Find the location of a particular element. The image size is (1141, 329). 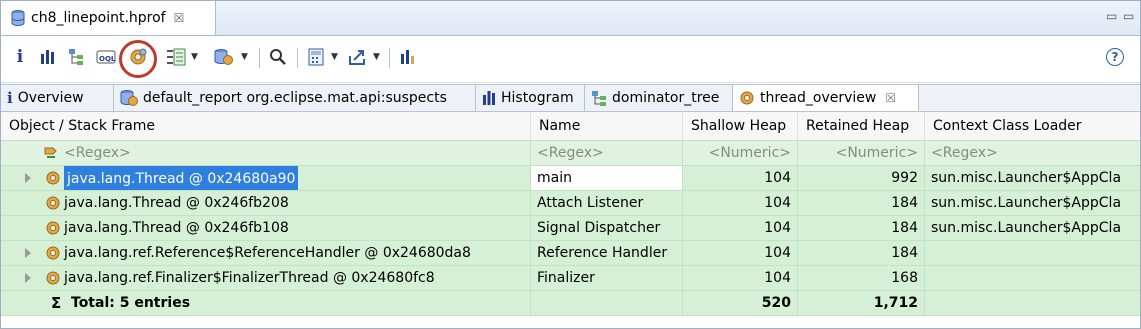

tab-overview: i Overview is located at coordinates (57, 98).